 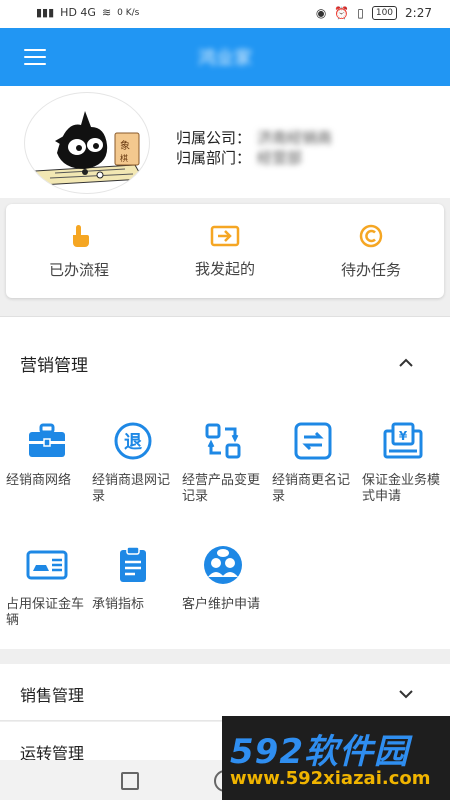 What do you see at coordinates (133, 565) in the screenshot?
I see `clipboard-icon` at bounding box center [133, 565].